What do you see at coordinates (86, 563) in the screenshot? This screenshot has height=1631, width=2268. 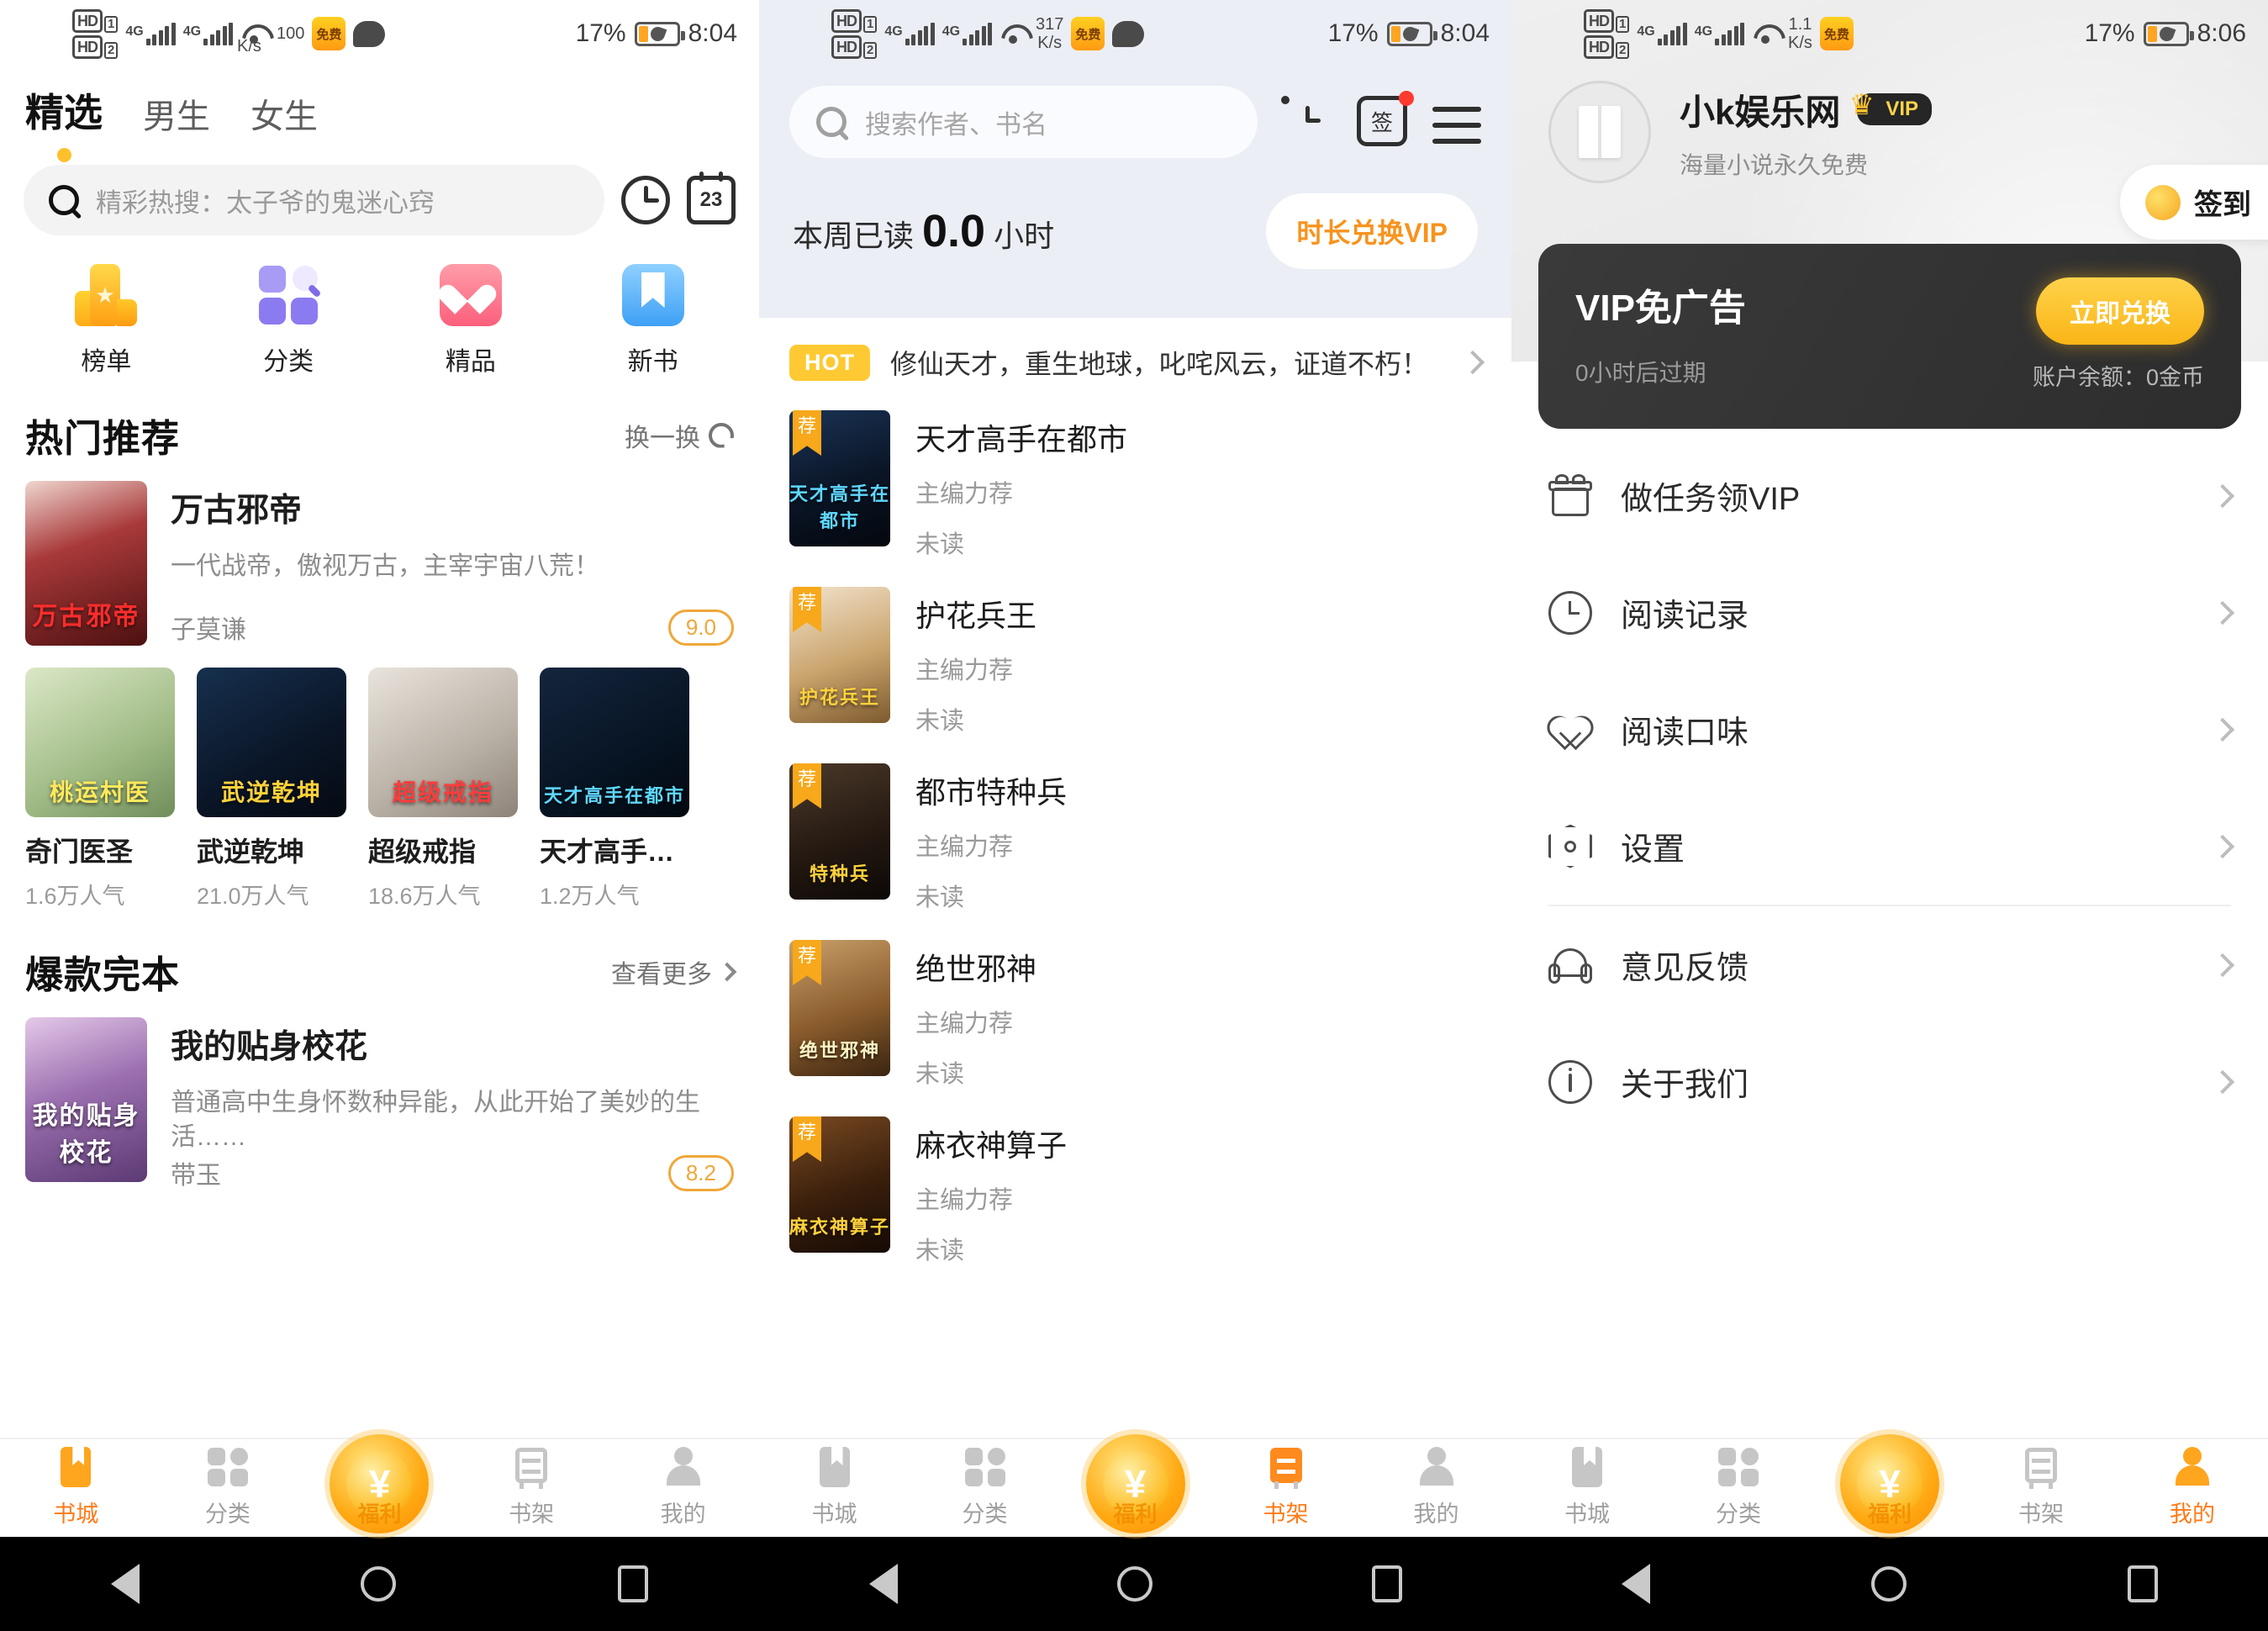 I see `book-cover: 万古邪帝` at bounding box center [86, 563].